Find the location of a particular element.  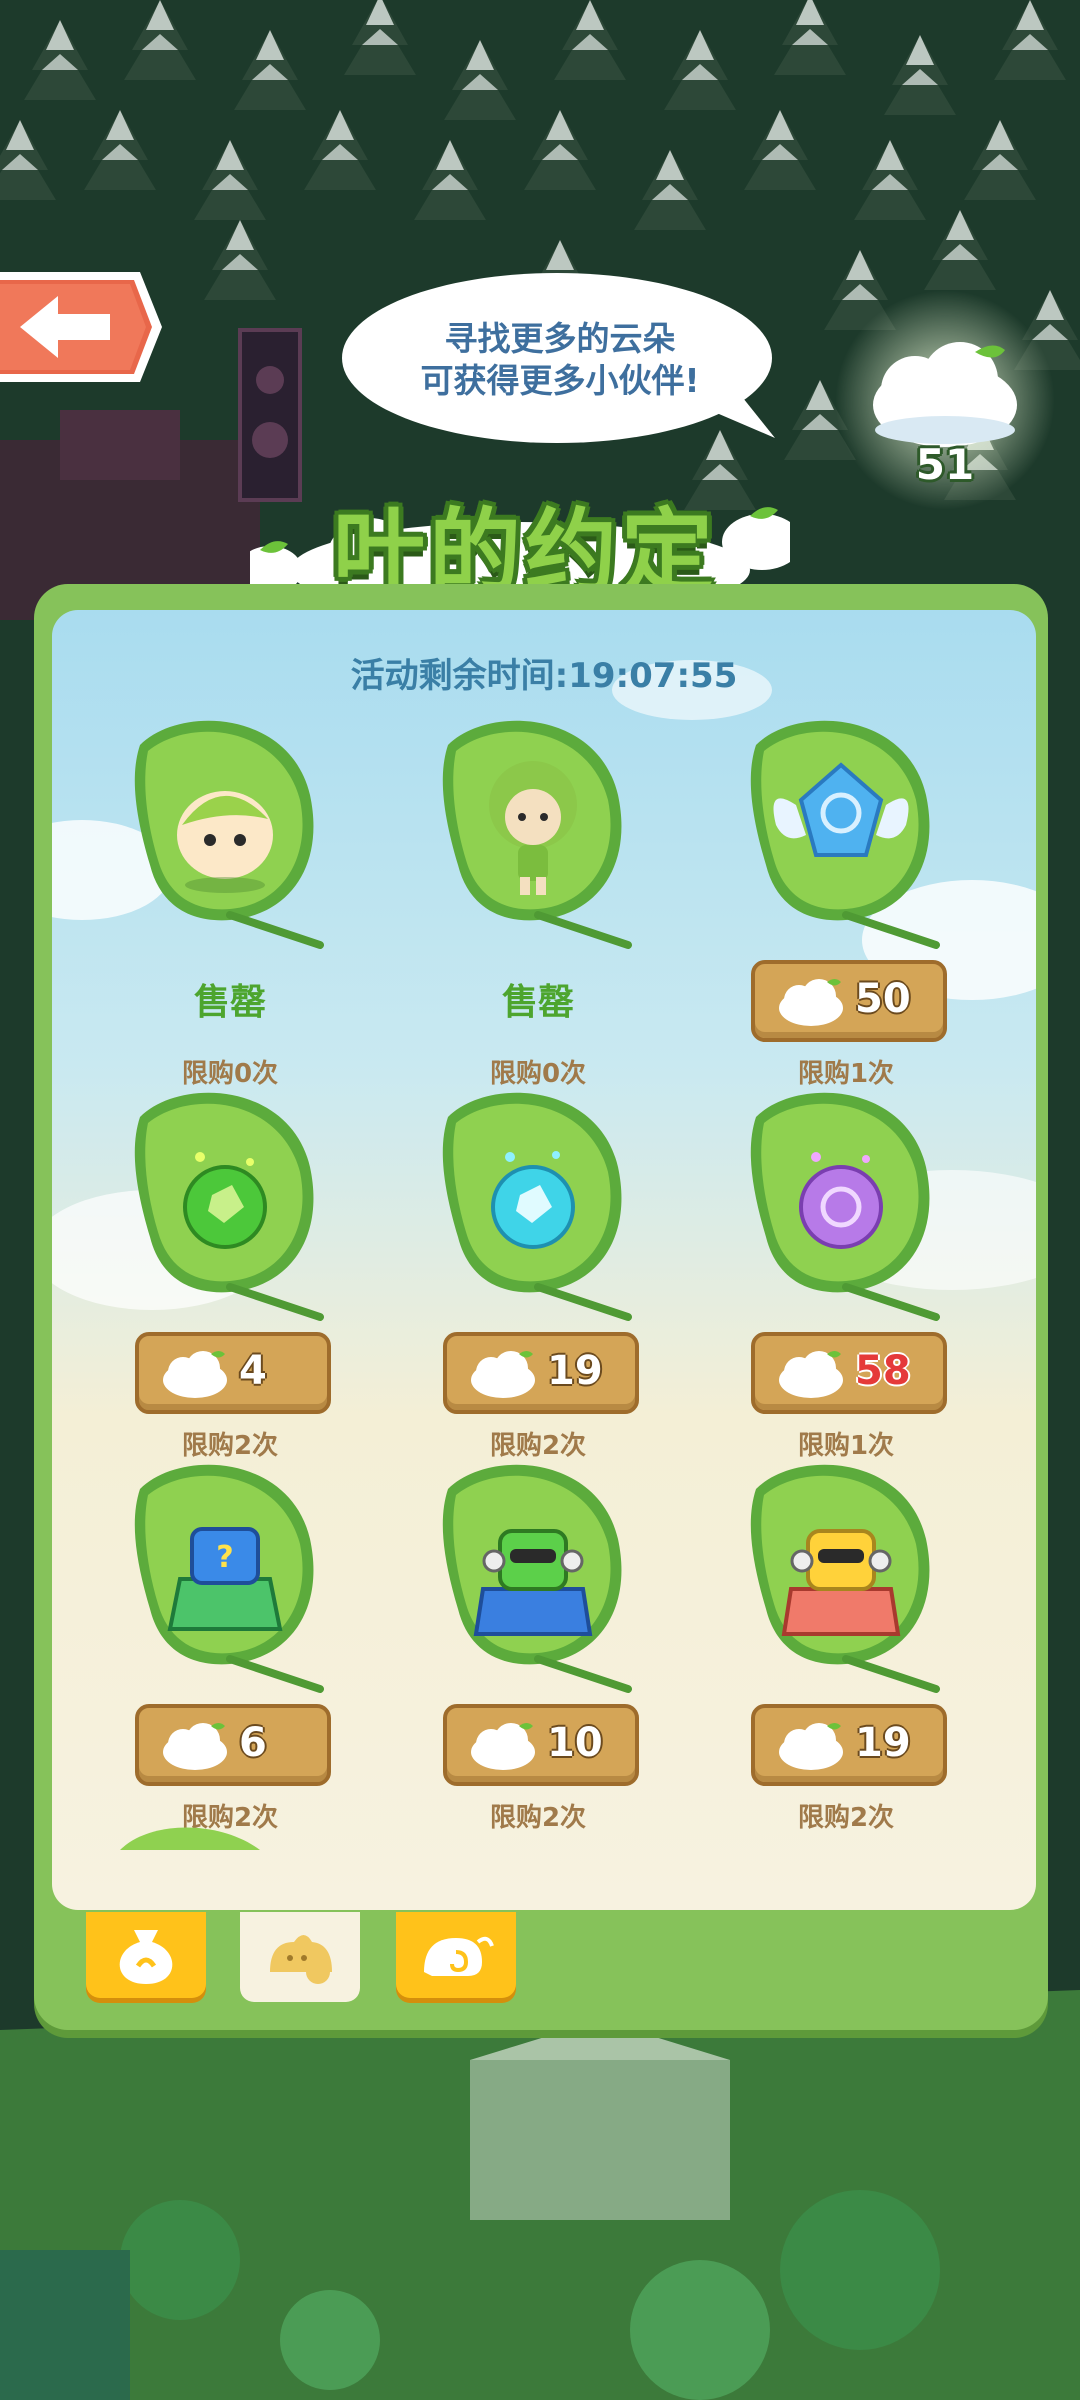

price-button: 10 is located at coordinates (541, 1745).